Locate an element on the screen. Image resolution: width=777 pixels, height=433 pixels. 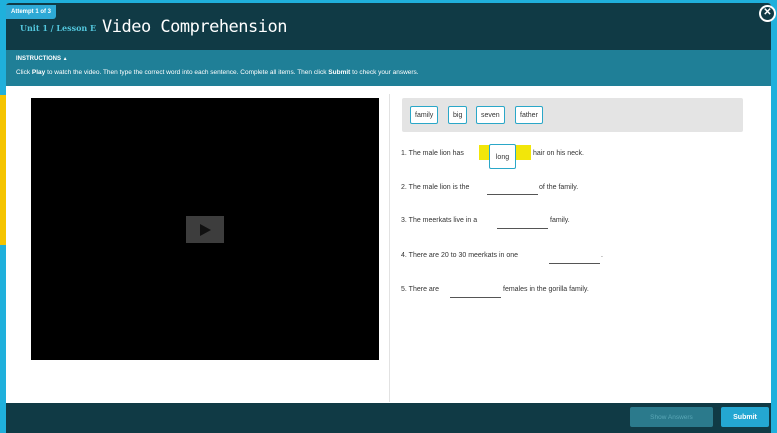
instructions-toggle: INSTRUCTIONS ▲ is located at coordinates (42, 59).